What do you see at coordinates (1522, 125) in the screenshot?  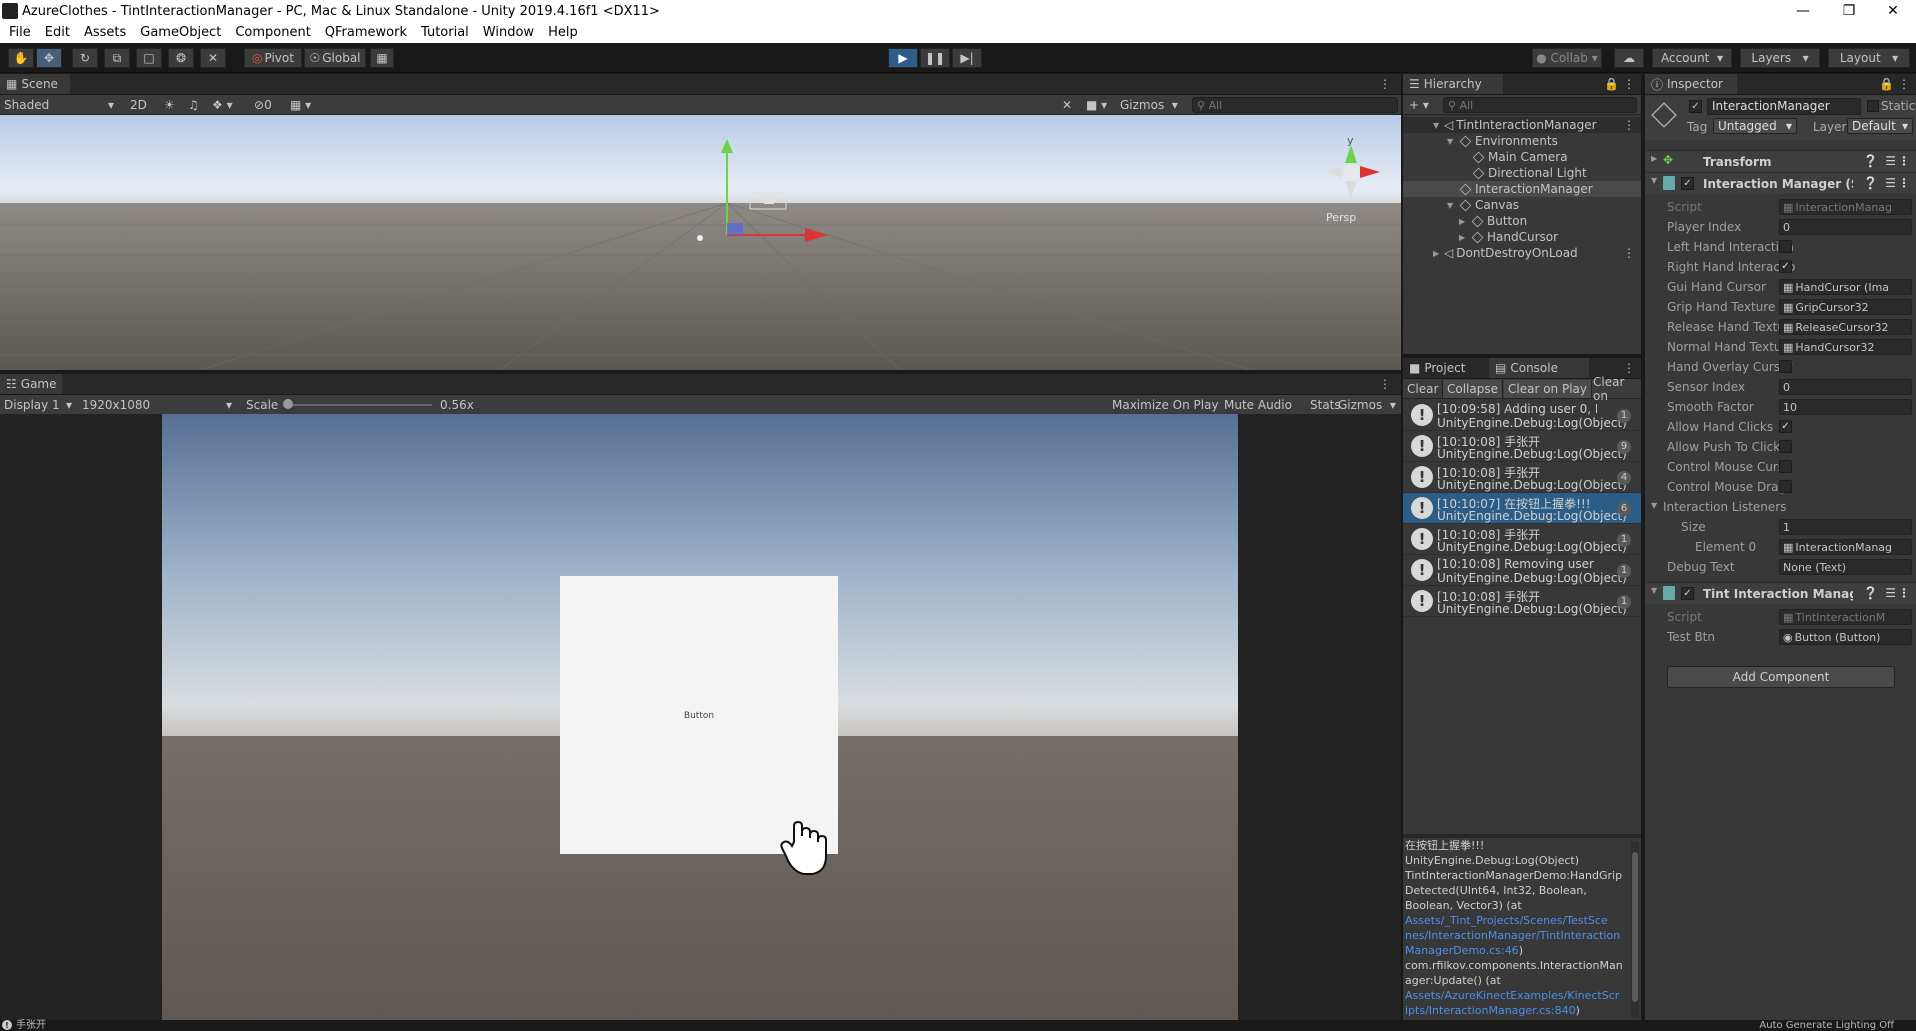 I see `hierarchy-item-tintinteractionmanager: ▼ ◁ TintInteractionManager ⋮` at bounding box center [1522, 125].